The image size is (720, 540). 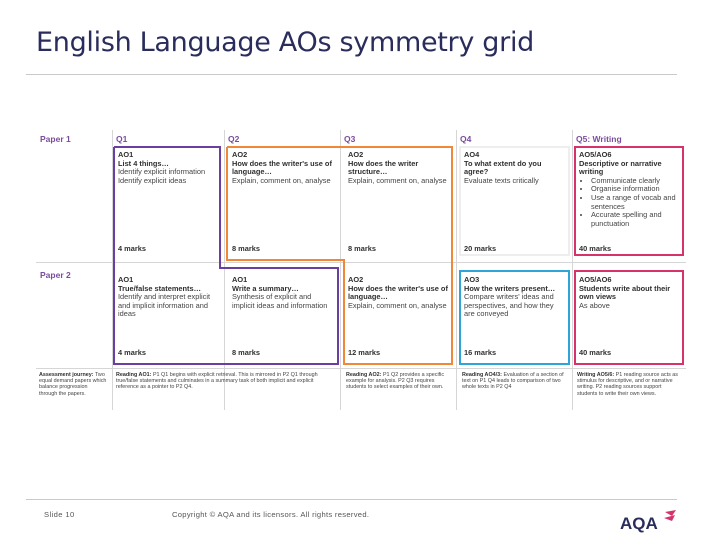 I want to click on title-divider, so click(x=351, y=74).